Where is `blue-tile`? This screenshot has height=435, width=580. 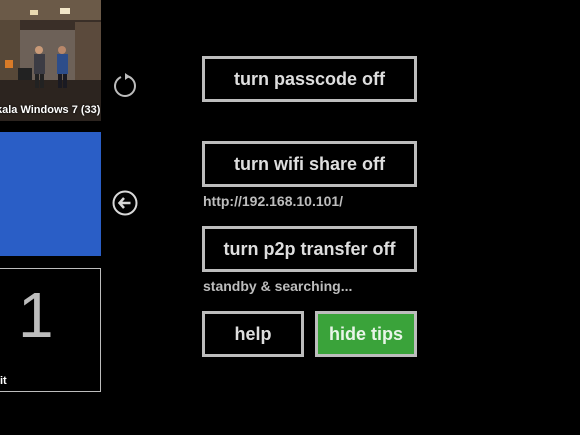
blue-tile is located at coordinates (50, 194).